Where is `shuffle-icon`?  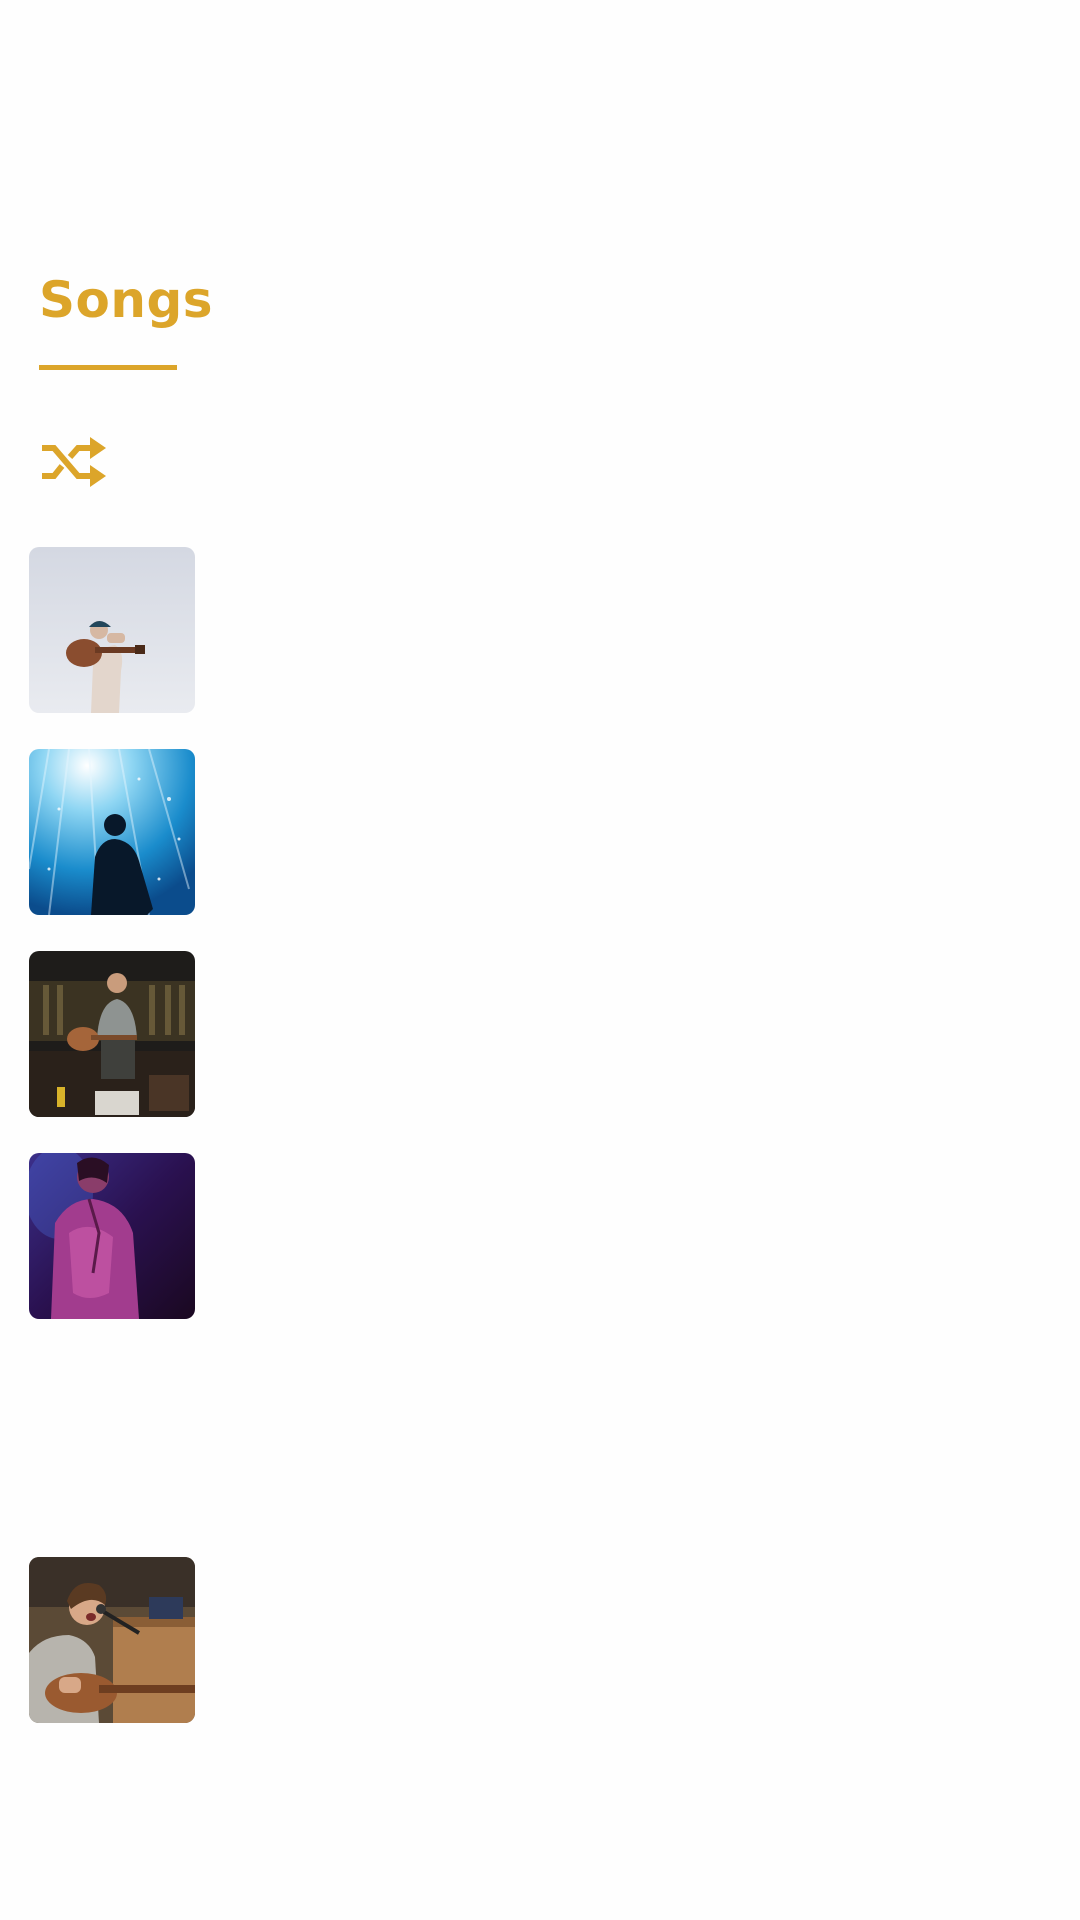
shuffle-icon is located at coordinates (74, 462).